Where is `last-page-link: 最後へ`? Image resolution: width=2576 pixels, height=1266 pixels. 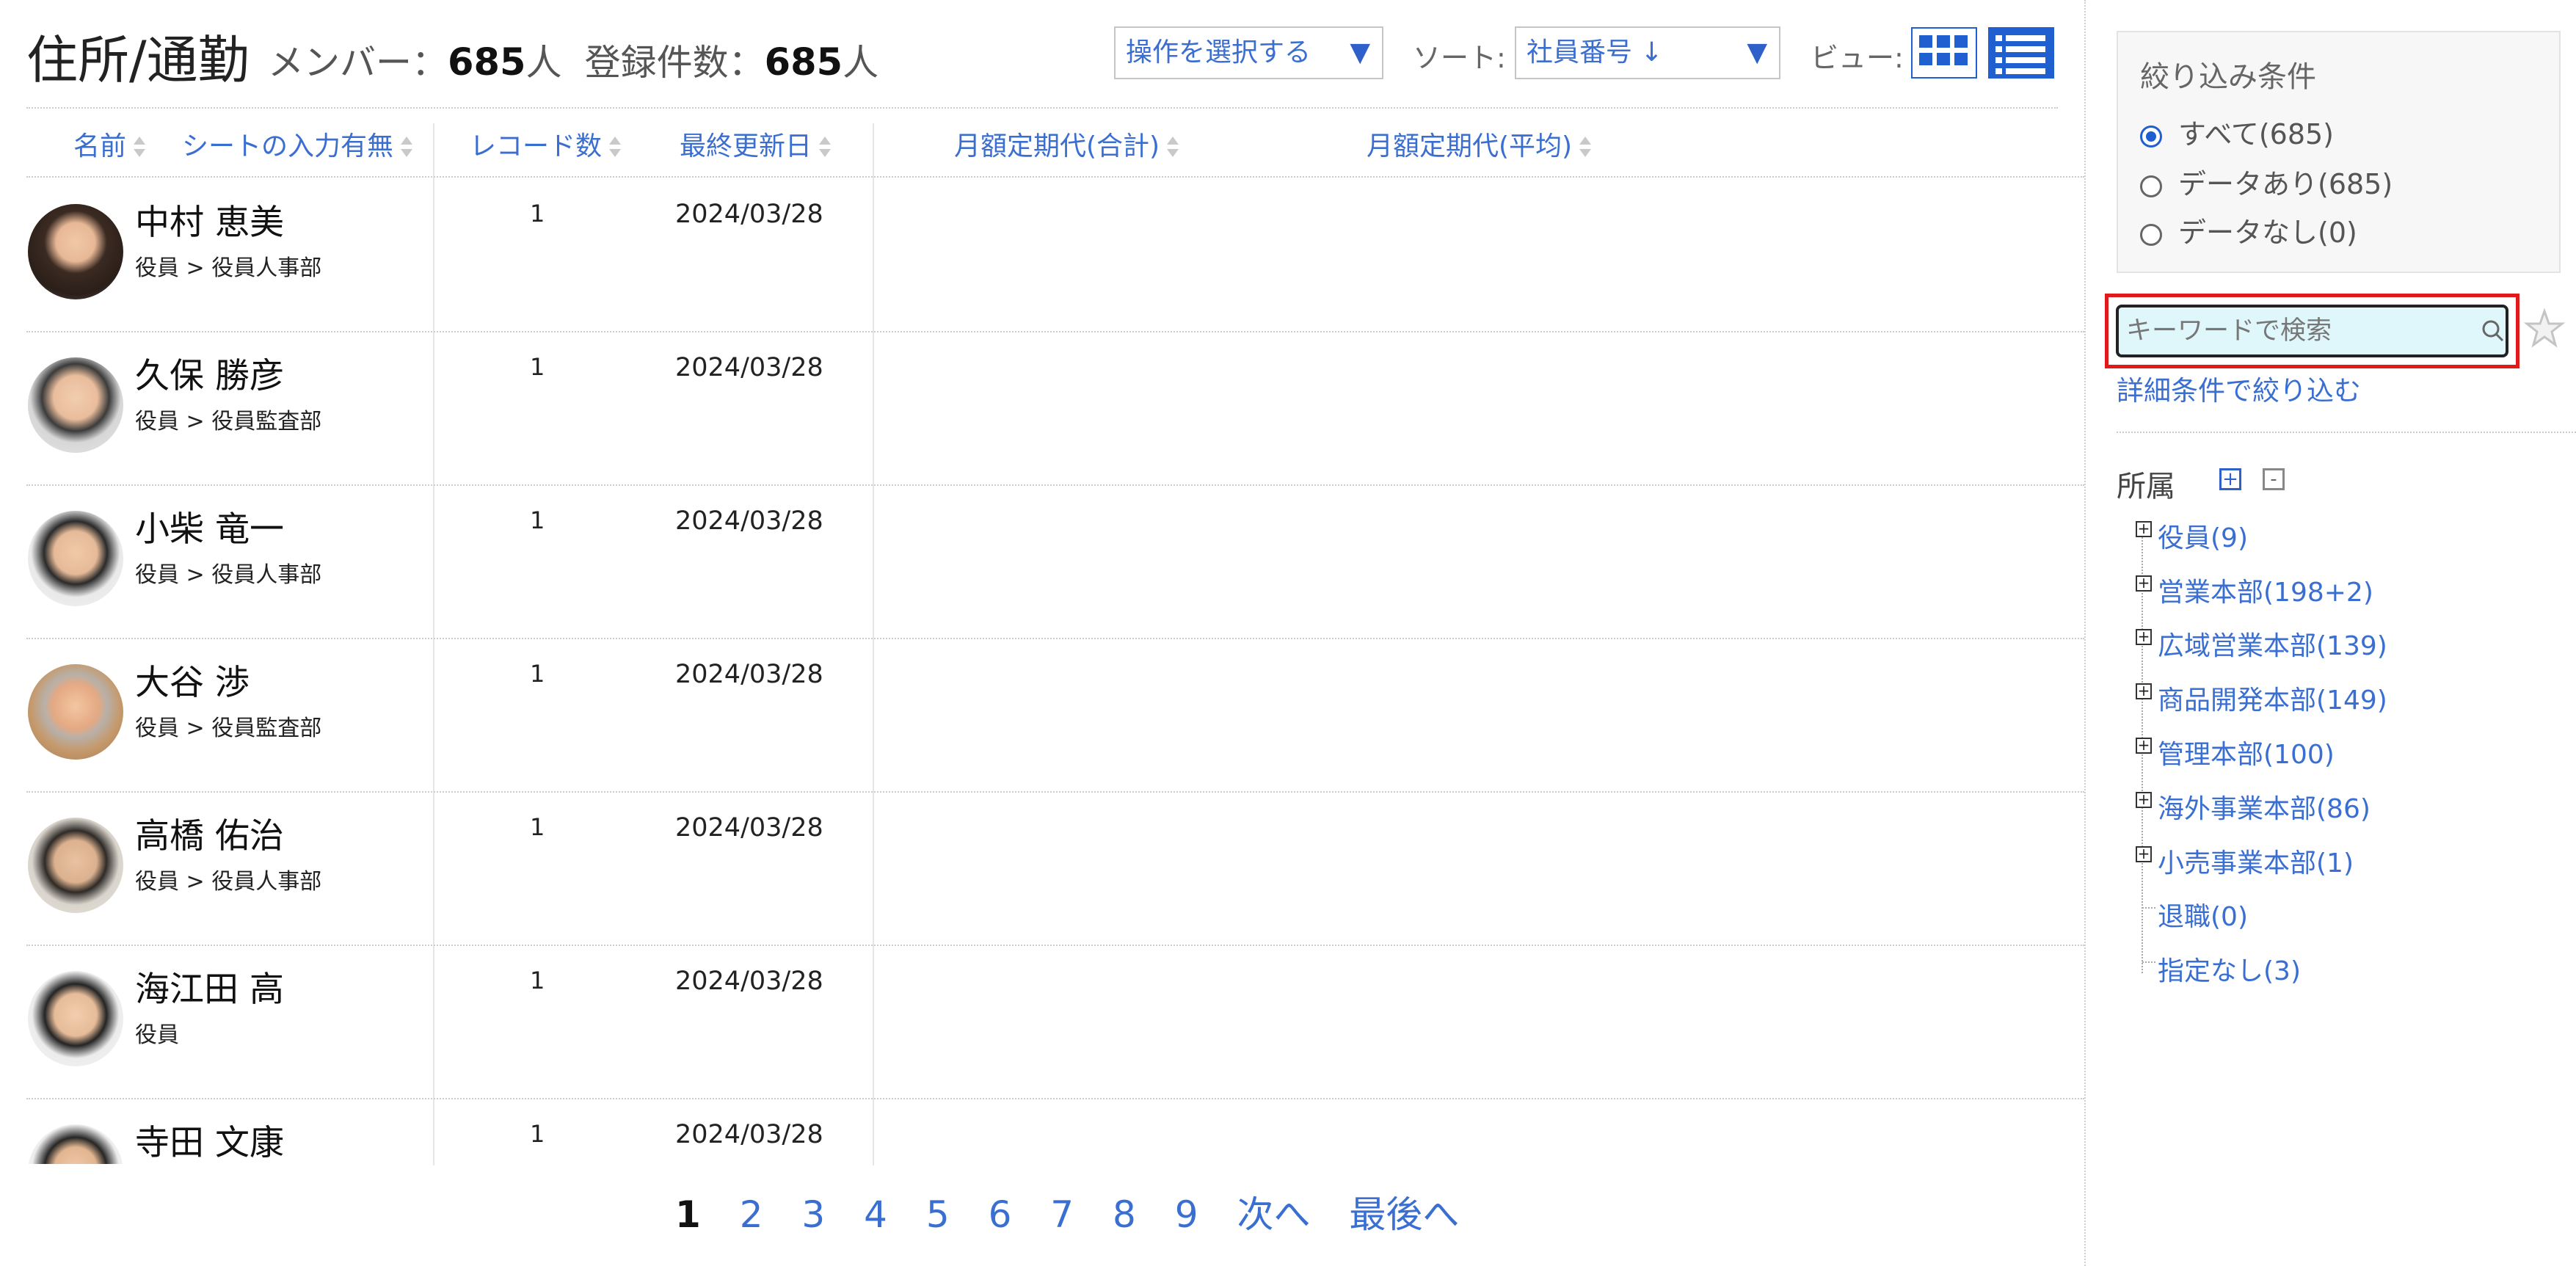
last-page-link: 最後へ is located at coordinates (1404, 1214).